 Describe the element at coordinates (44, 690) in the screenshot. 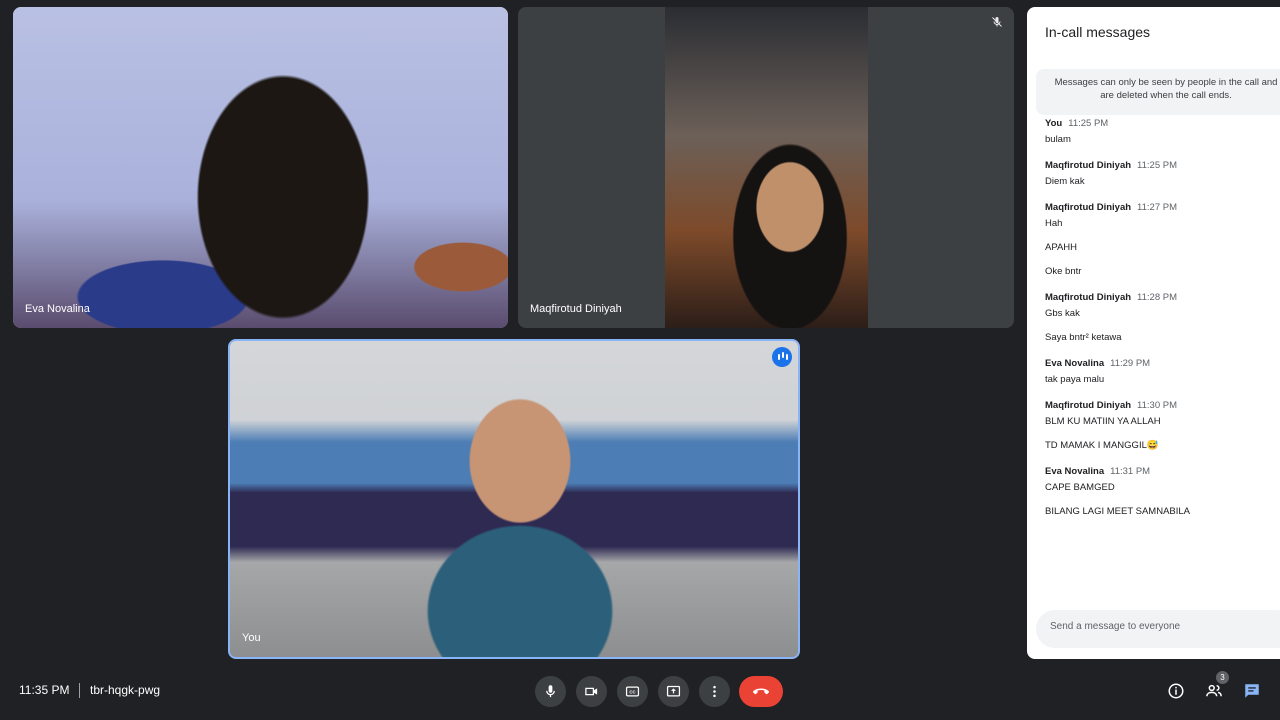

I see `current-time: 11:35 PM` at that location.